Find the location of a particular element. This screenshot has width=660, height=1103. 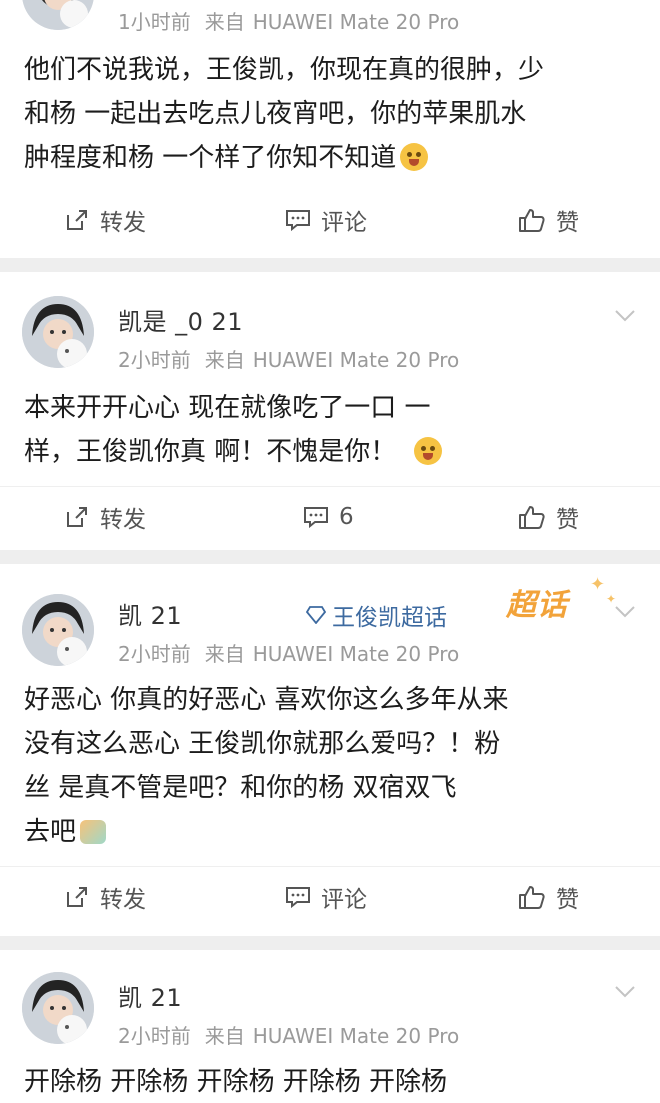

supertopic-badge: 超话 is located at coordinates (537, 605).